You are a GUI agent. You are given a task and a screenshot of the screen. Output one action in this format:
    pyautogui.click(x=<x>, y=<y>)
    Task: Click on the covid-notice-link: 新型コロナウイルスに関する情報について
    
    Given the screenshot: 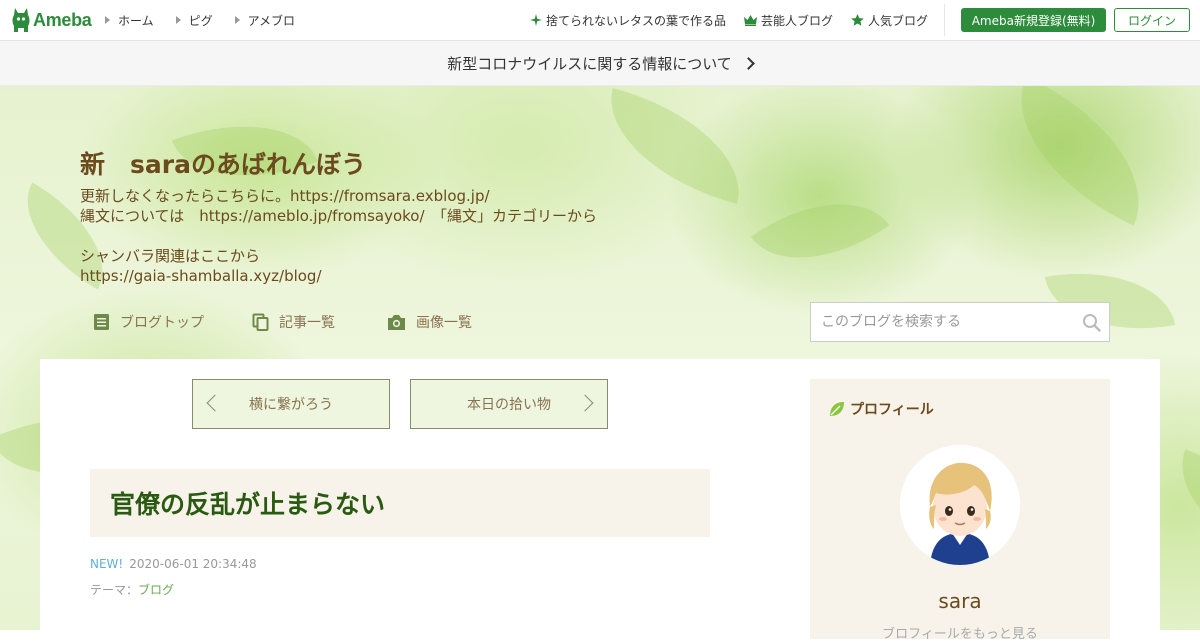 What is the action you would take?
    pyautogui.click(x=600, y=63)
    